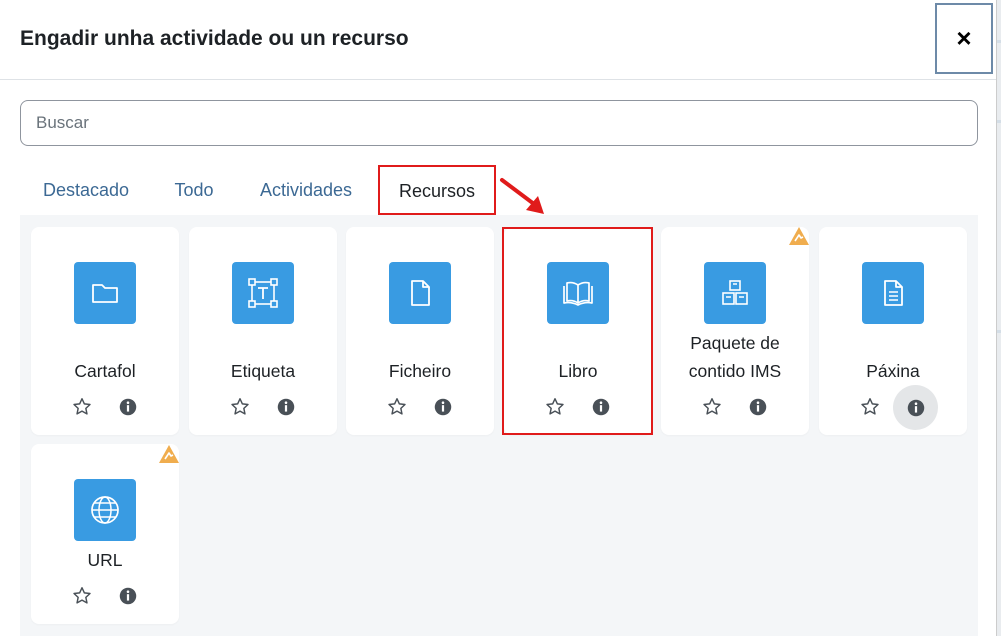 The width and height of the screenshot is (1001, 636). Describe the element at coordinates (735, 343) in the screenshot. I see `item-name-line1: Paquete de` at that location.